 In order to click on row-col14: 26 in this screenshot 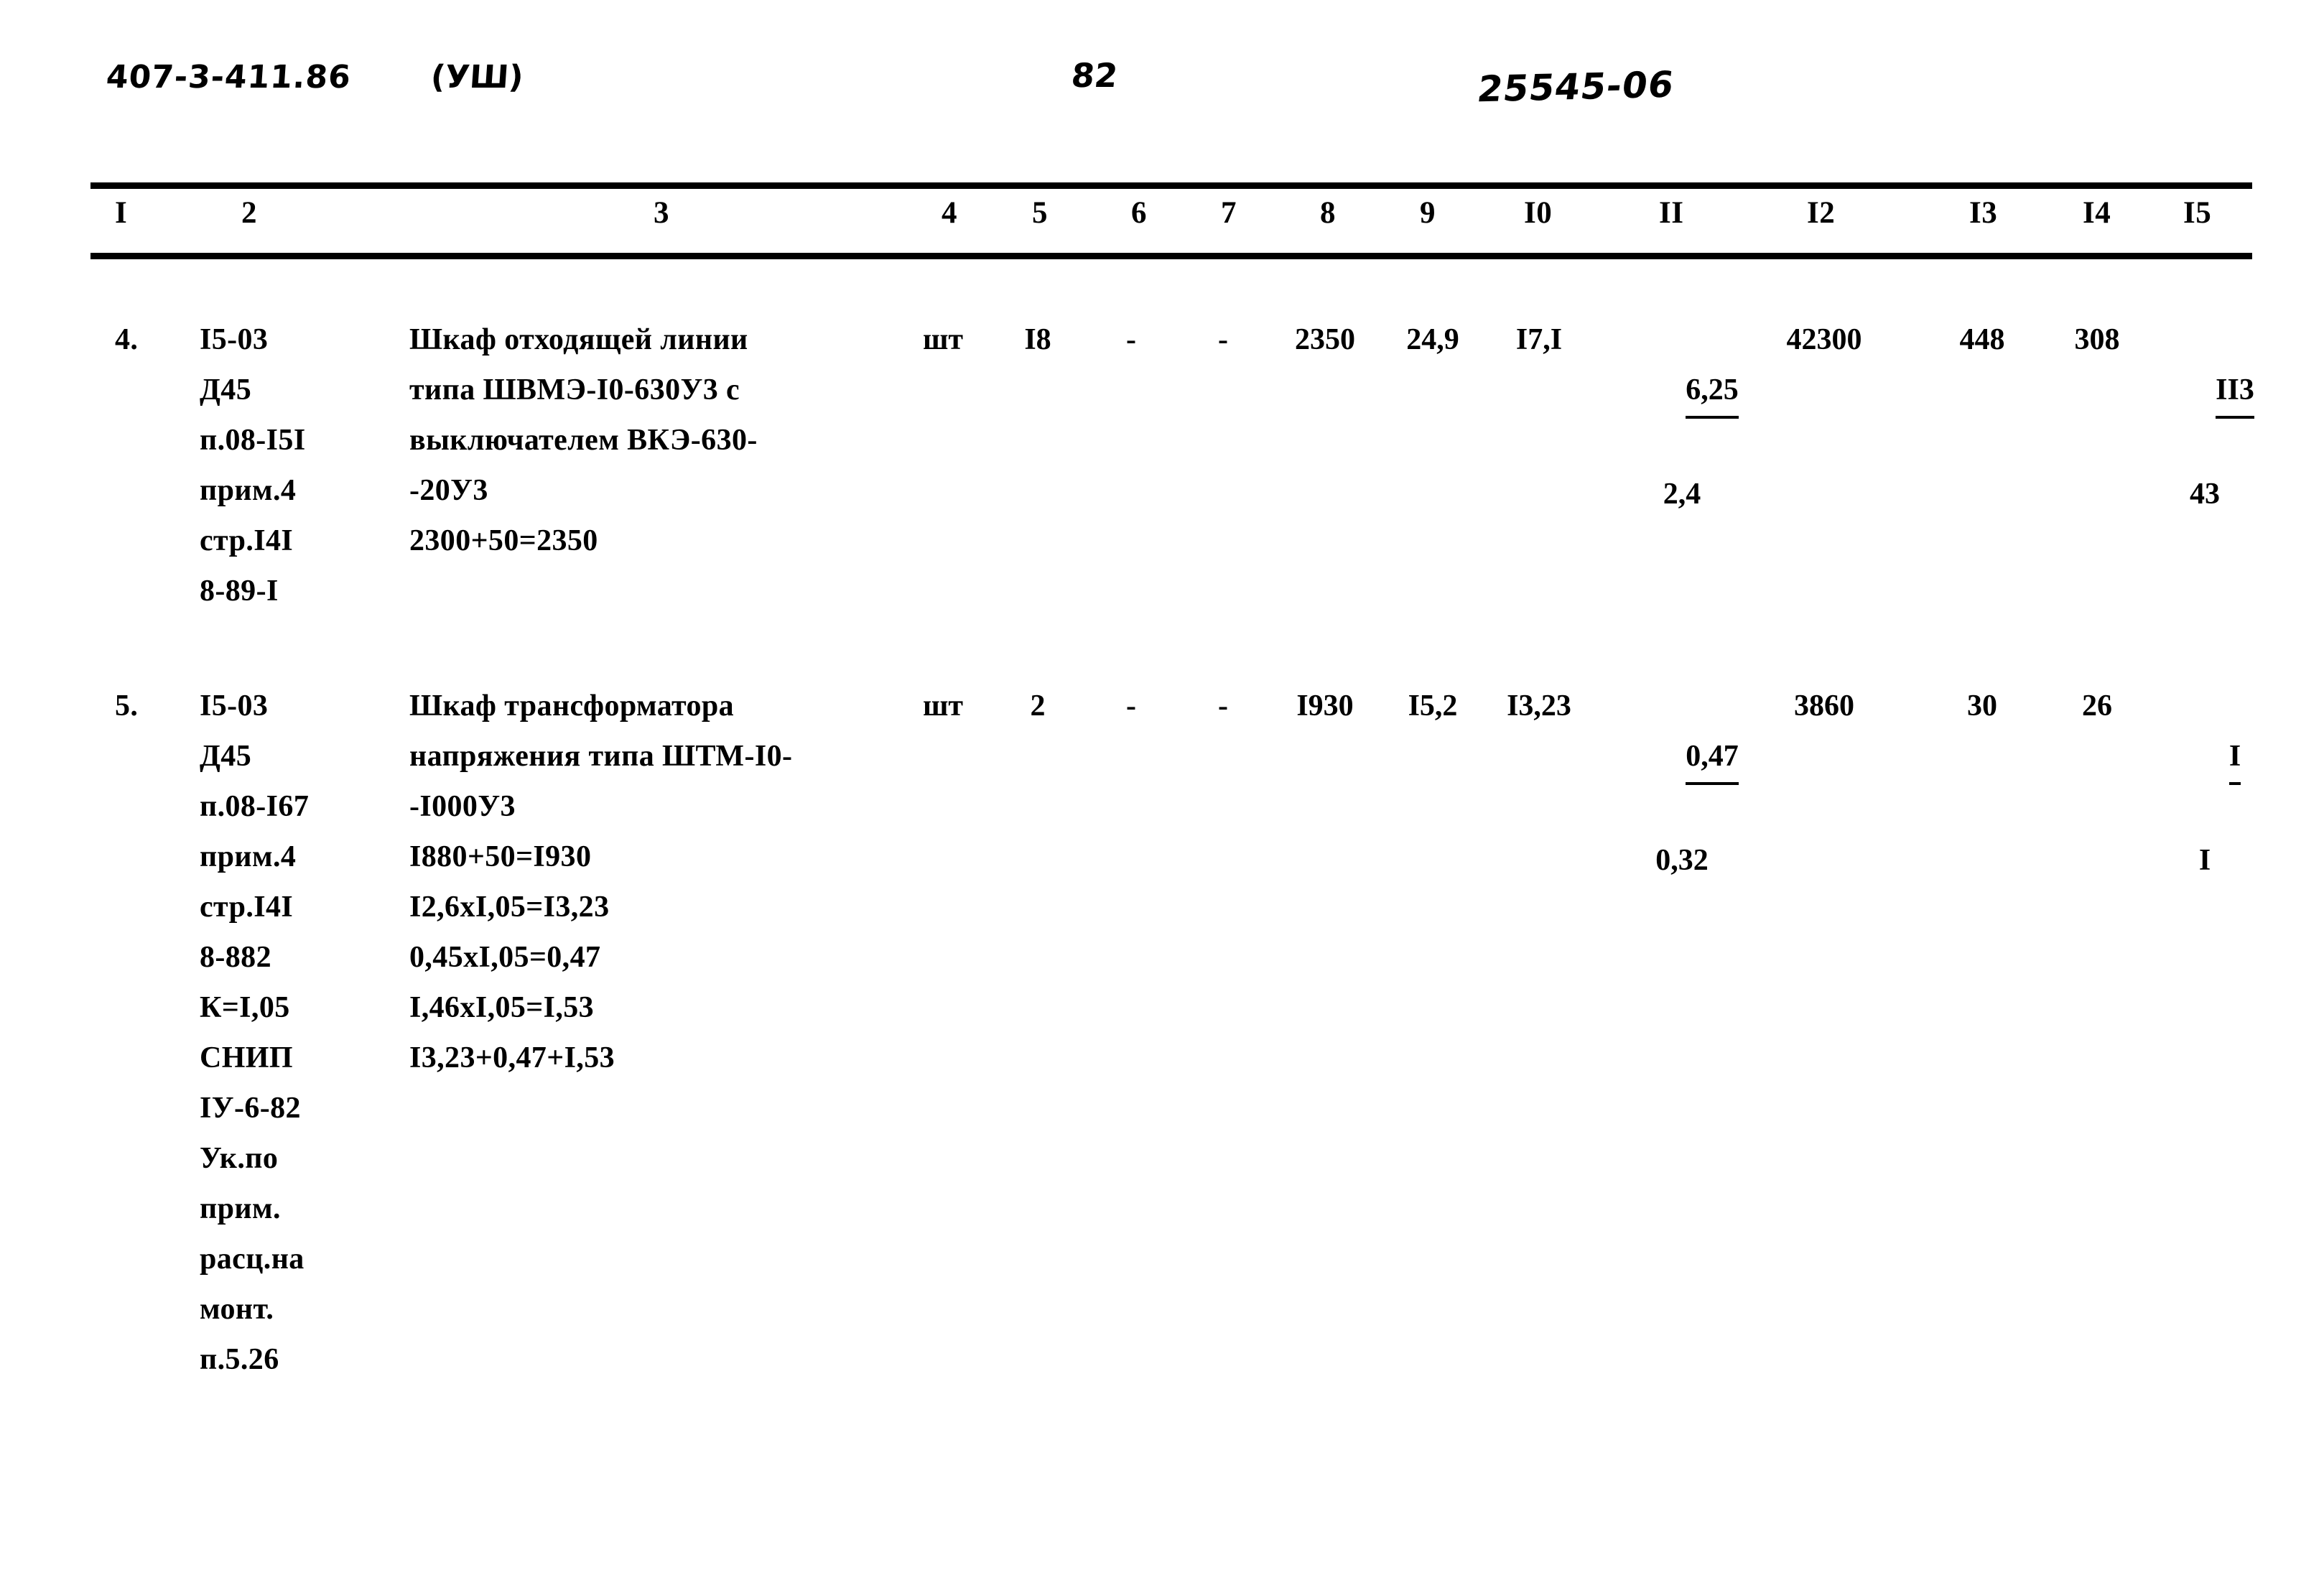, I will do `click(2097, 706)`.